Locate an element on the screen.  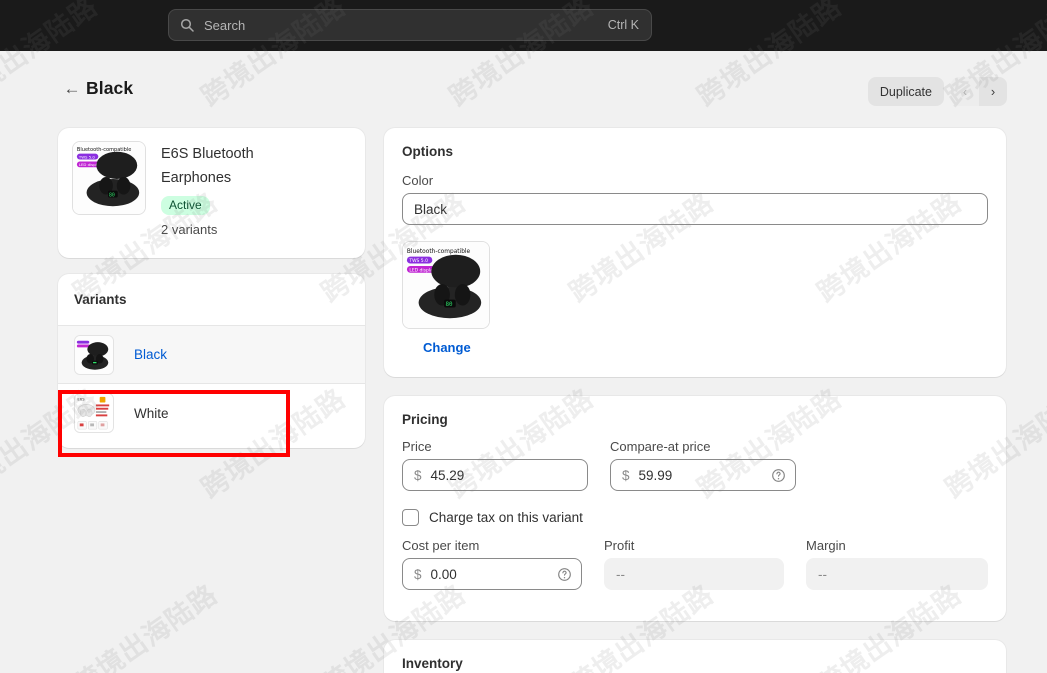
page-header: ← Black Duplicate ‹ › is located at coordinates (523, 89).